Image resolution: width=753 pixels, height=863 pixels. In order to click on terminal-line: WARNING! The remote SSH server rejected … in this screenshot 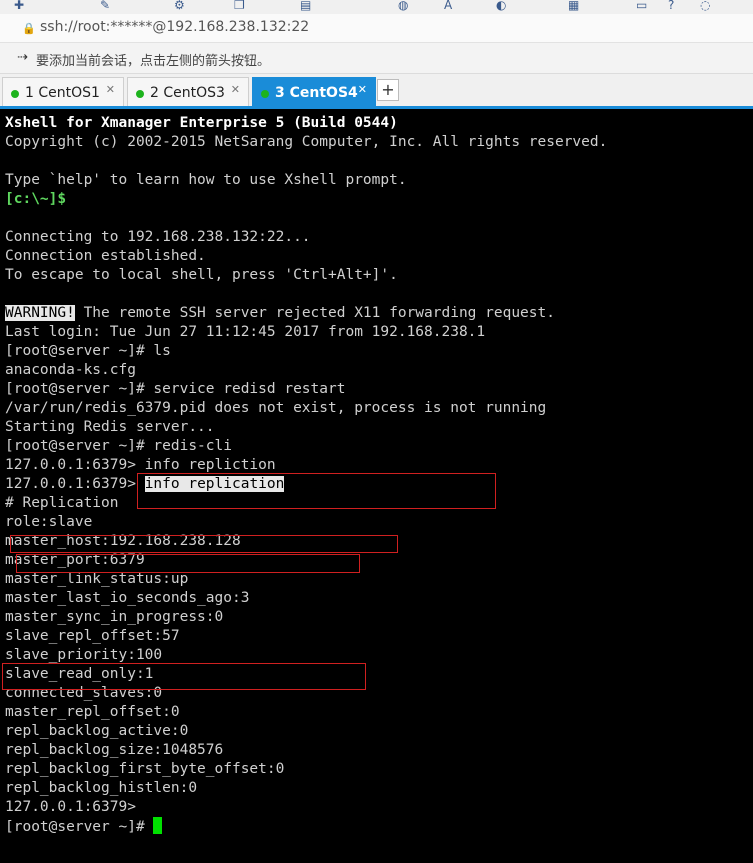, I will do `click(280, 313)`.